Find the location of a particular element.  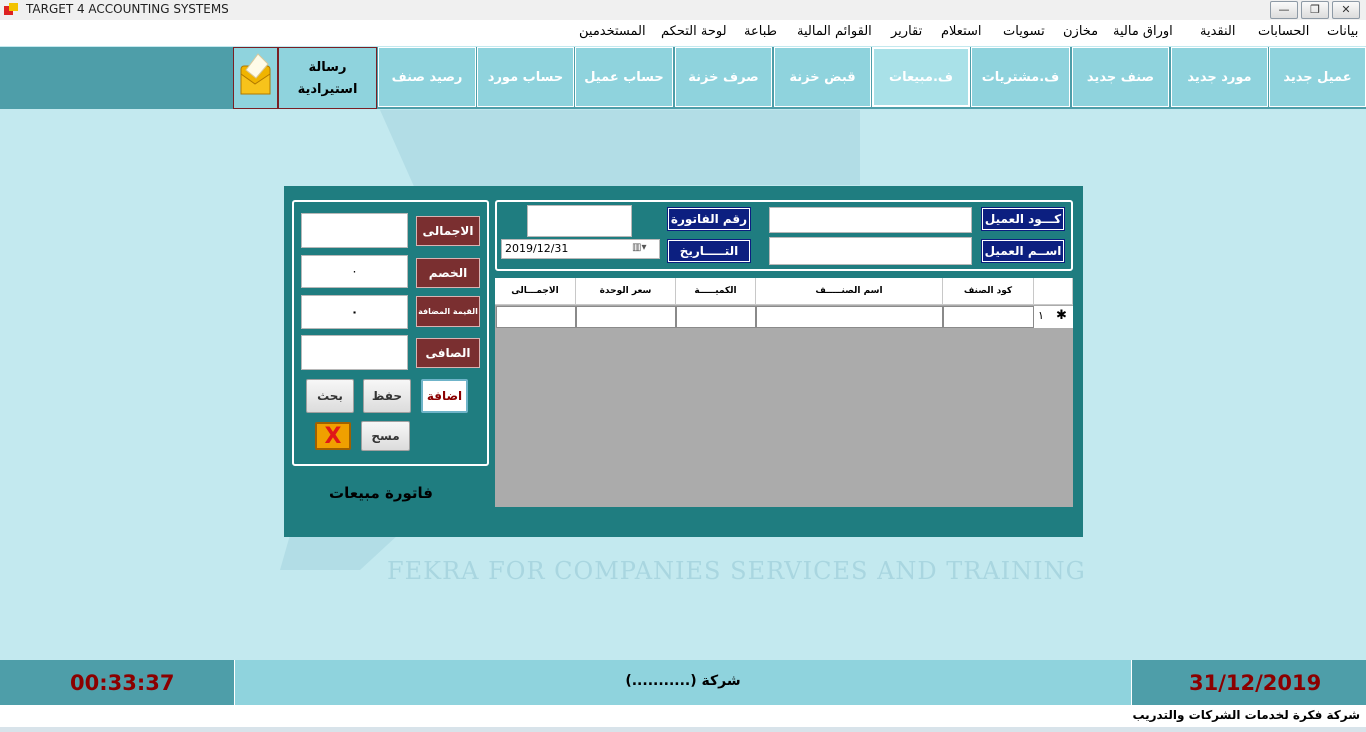

save-button: حفظ is located at coordinates (387, 396).